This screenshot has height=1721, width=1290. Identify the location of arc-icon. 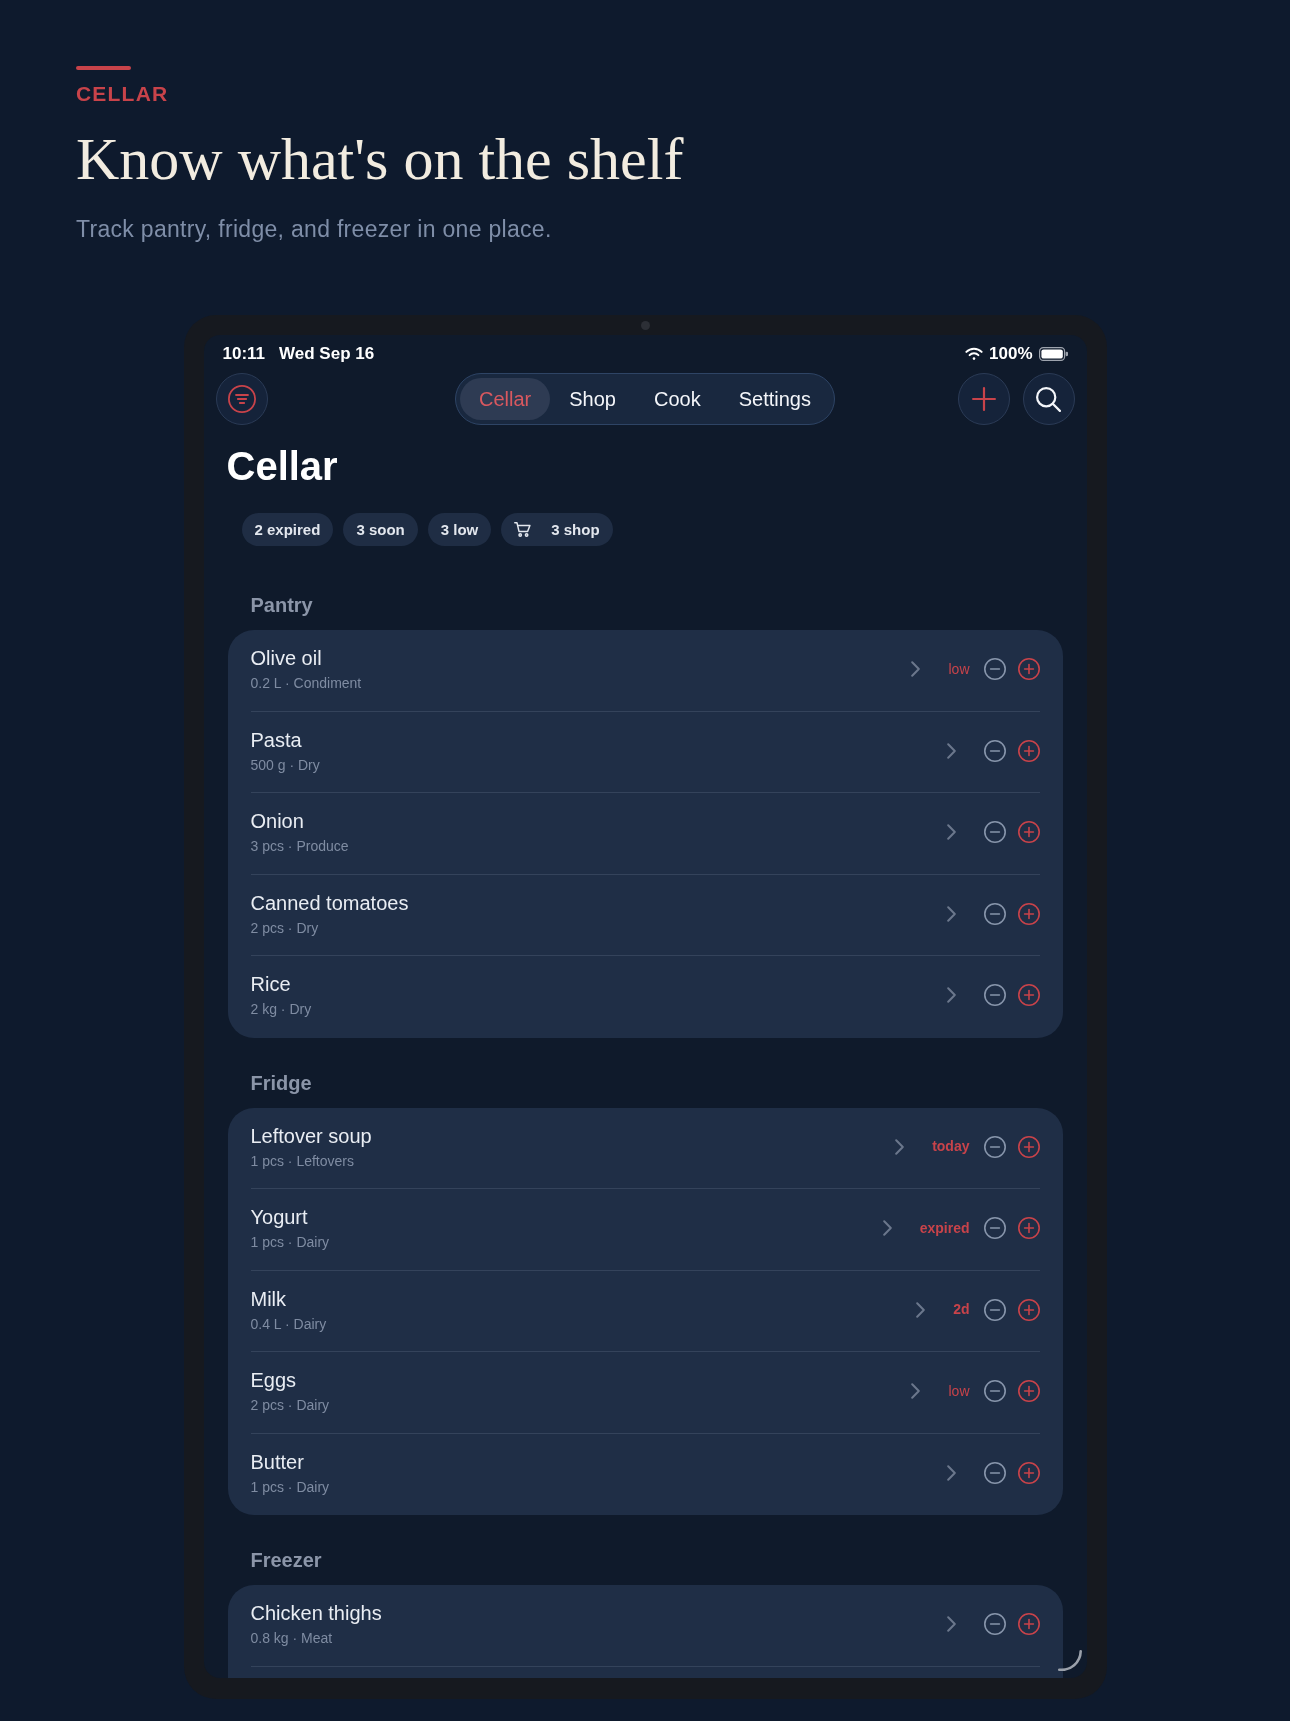
(1069, 1660).